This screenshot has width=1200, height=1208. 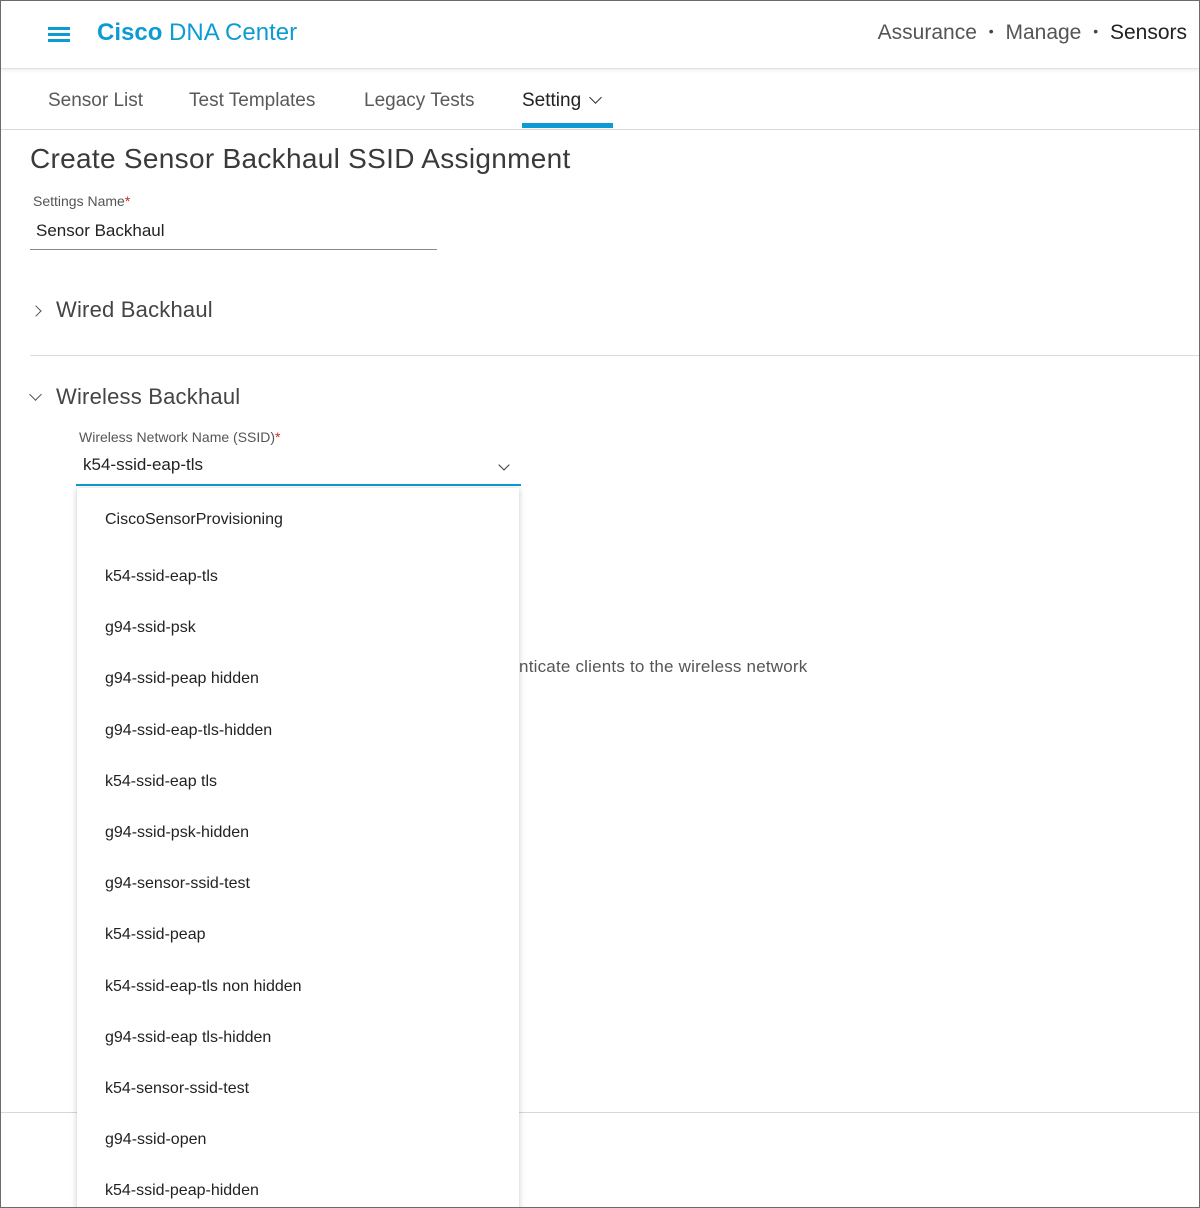 What do you see at coordinates (298, 621) in the screenshot?
I see `ssid-option: g94-ssid-psk` at bounding box center [298, 621].